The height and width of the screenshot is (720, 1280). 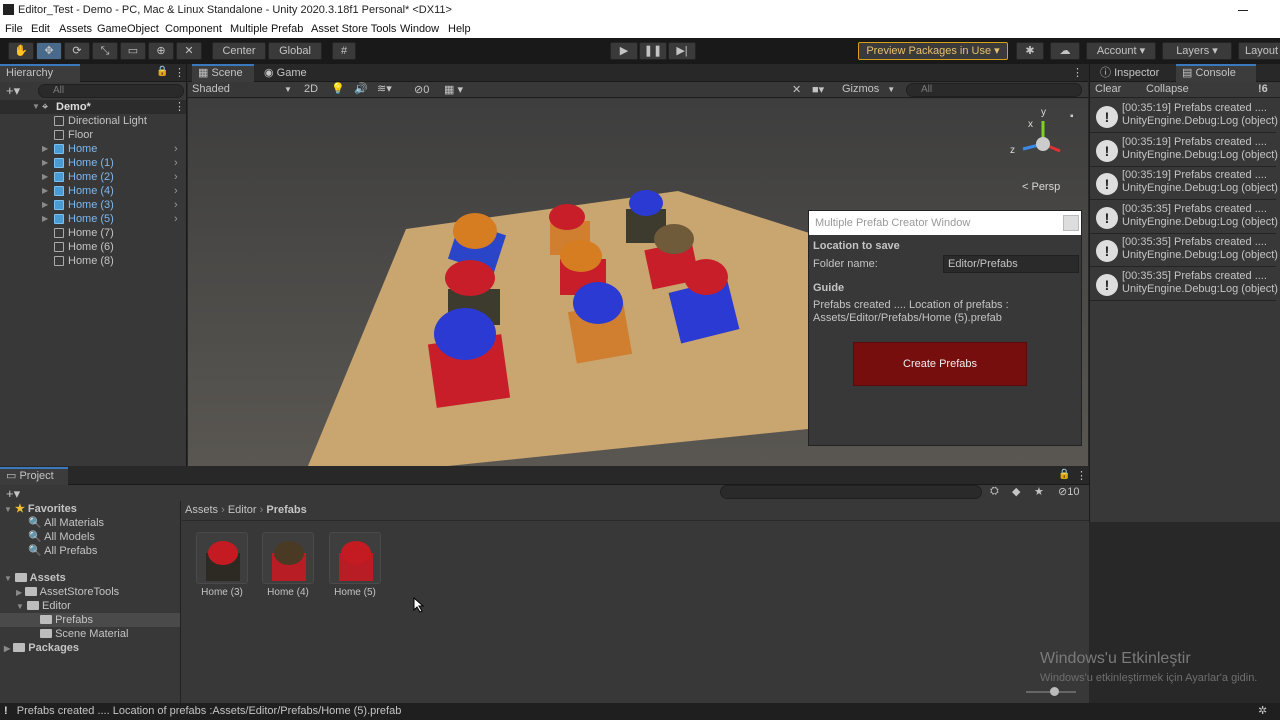 What do you see at coordinates (41, 648) in the screenshot?
I see `packages-node: ▶ Packages` at bounding box center [41, 648].